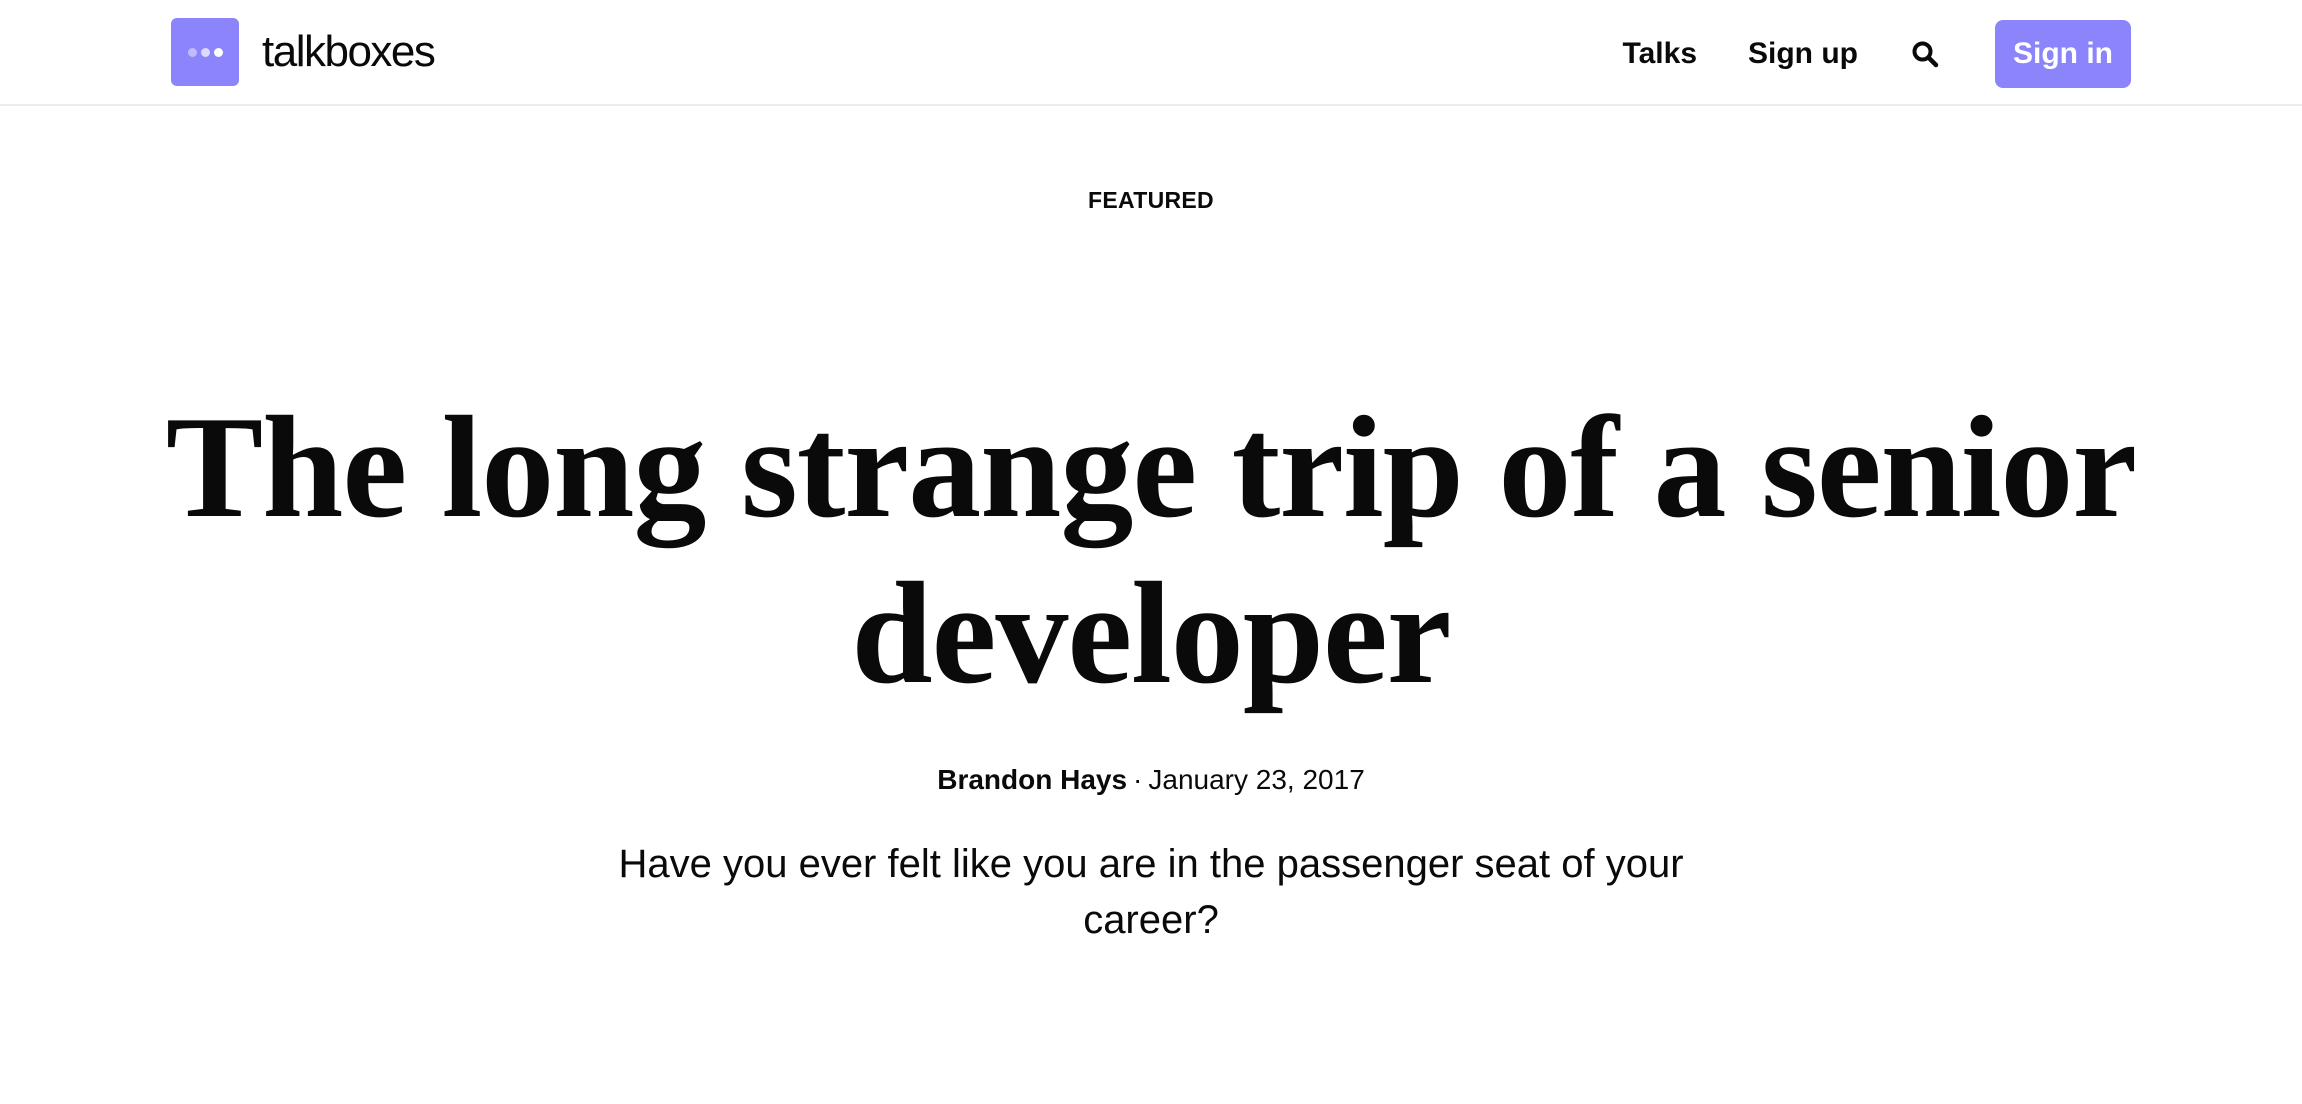  I want to click on speech-dots-icon, so click(205, 52).